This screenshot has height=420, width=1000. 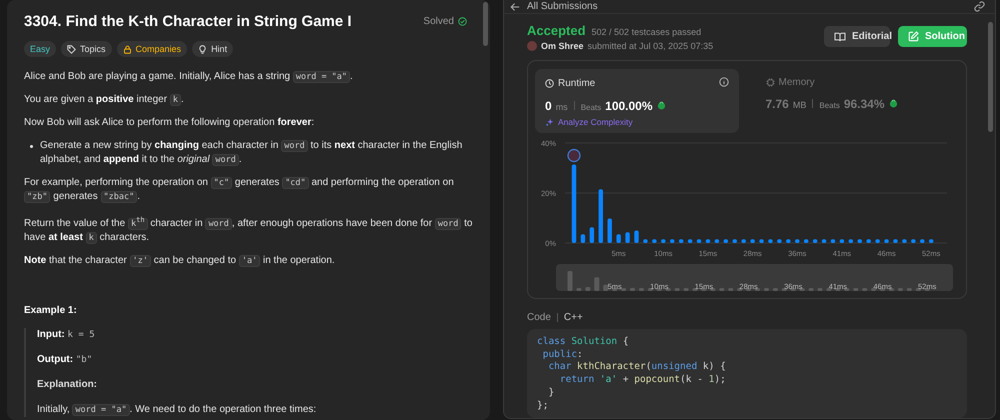 What do you see at coordinates (251, 153) in the screenshot?
I see `bullet-item: Generate a new string by changing each character in word to its next character in the English alphabet, and append it to the original word .` at bounding box center [251, 153].